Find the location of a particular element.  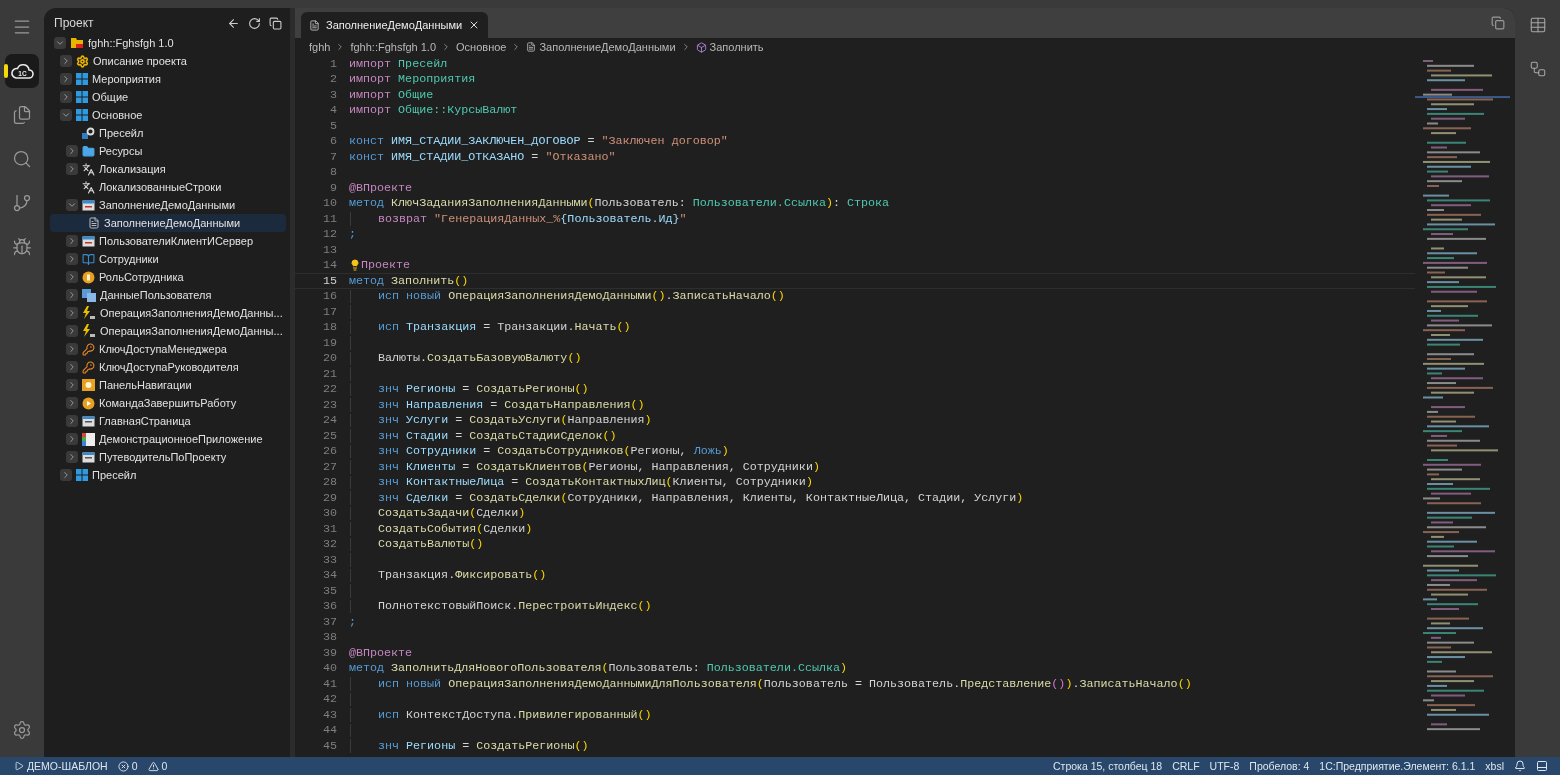

line-number: 18 is located at coordinates (329, 327).